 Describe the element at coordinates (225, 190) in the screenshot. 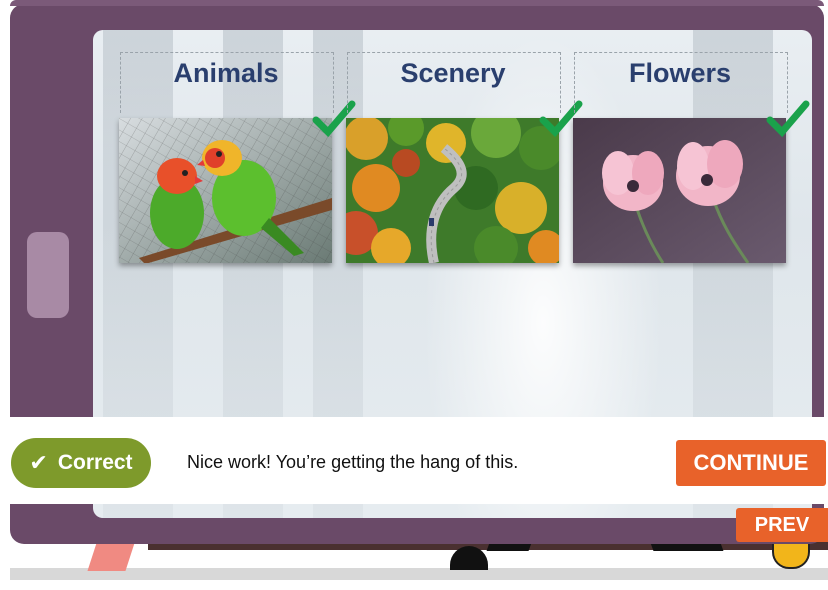

I see `lovebirds-photo` at that location.